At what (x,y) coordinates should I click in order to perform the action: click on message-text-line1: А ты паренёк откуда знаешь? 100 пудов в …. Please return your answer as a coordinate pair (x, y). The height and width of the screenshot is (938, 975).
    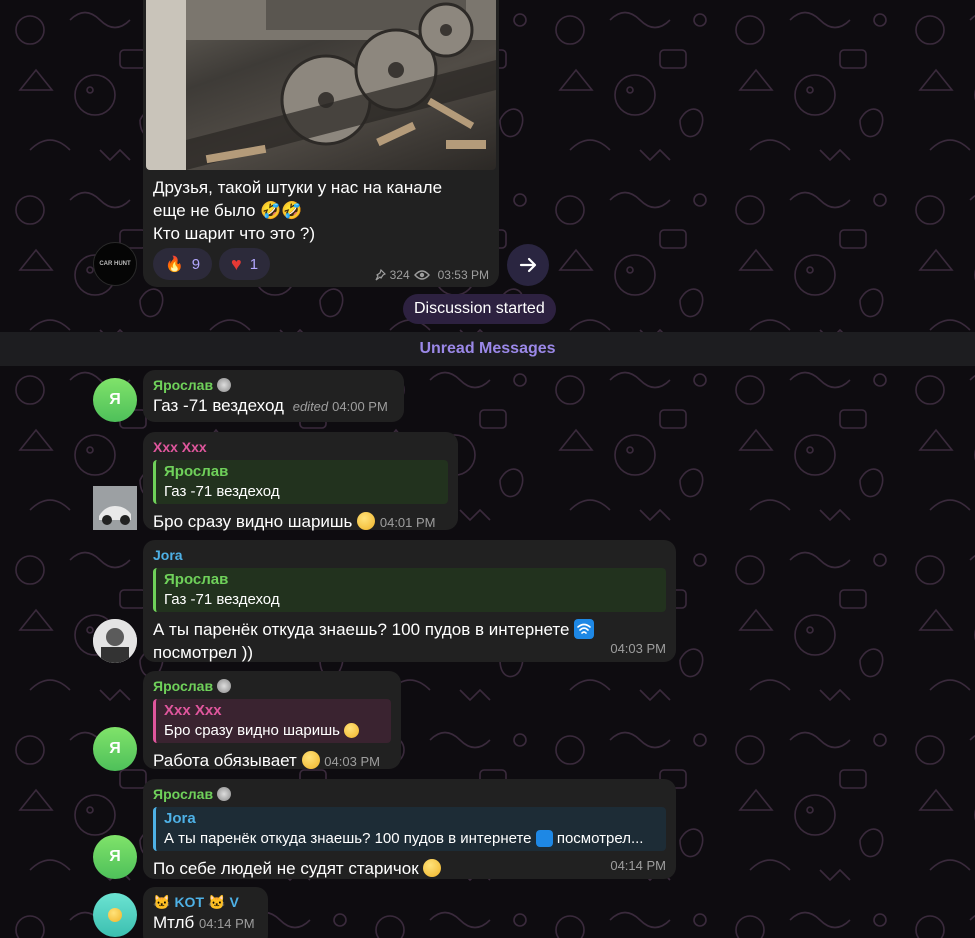
    Looking at the image, I should click on (361, 629).